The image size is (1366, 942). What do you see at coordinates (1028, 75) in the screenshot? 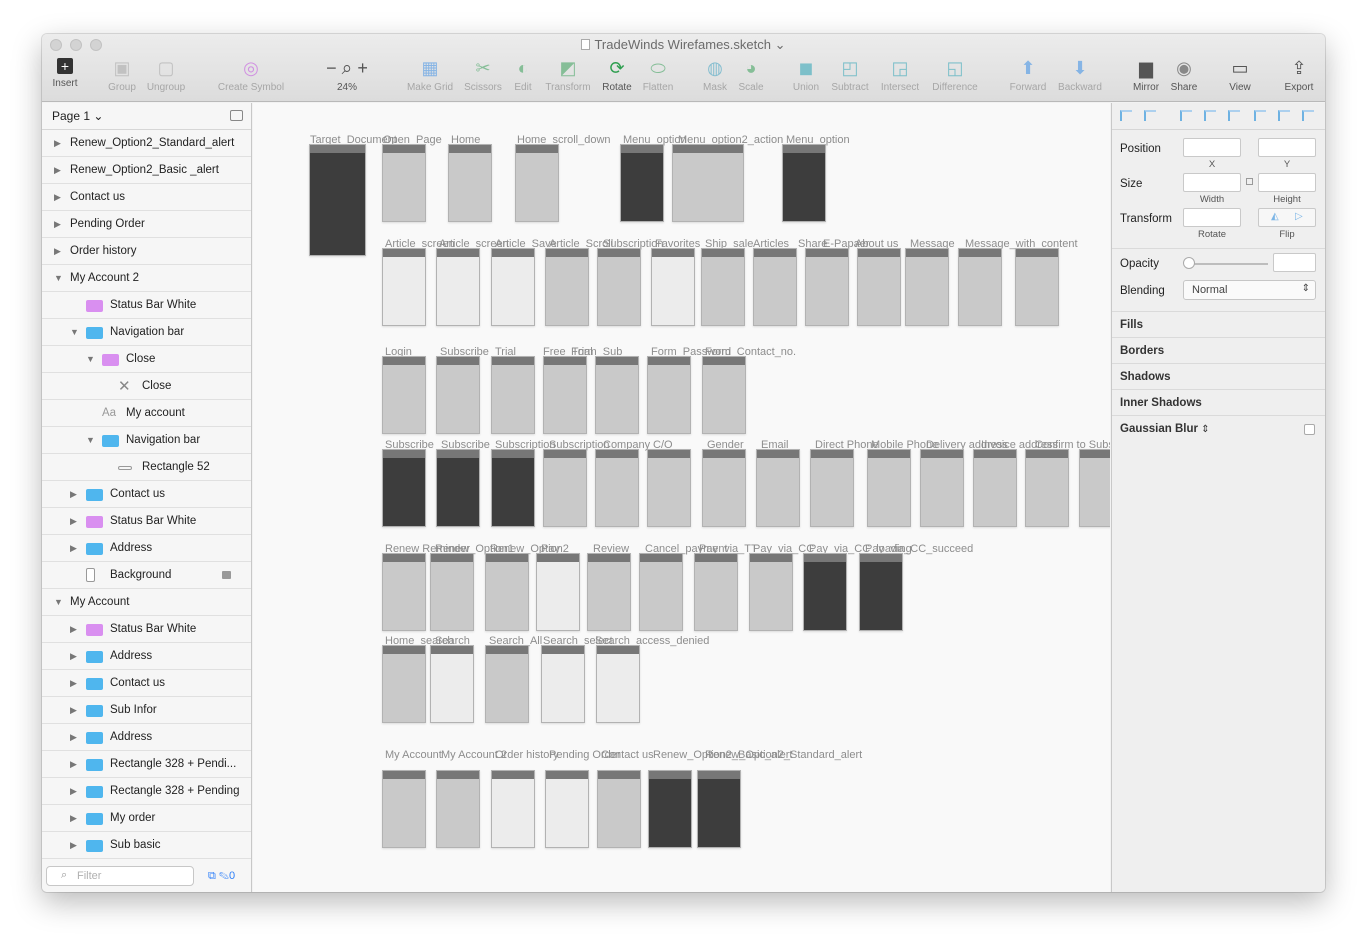
I see `forward-button: ⬆ Forward` at bounding box center [1028, 75].